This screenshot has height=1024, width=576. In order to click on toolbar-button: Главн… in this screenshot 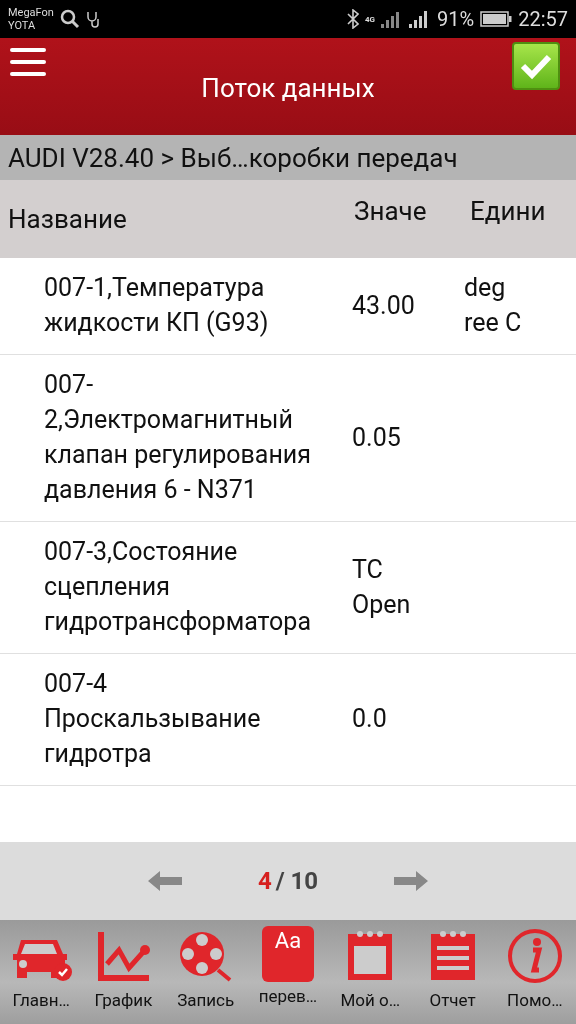, I will do `click(41, 972)`.